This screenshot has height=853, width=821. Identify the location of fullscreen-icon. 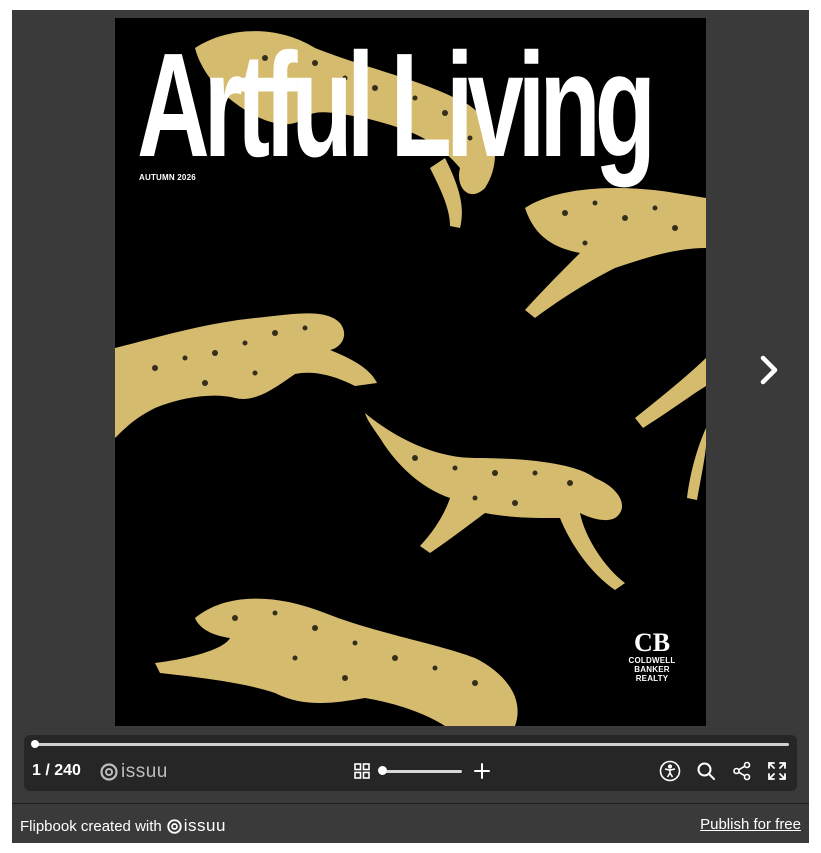
(777, 771).